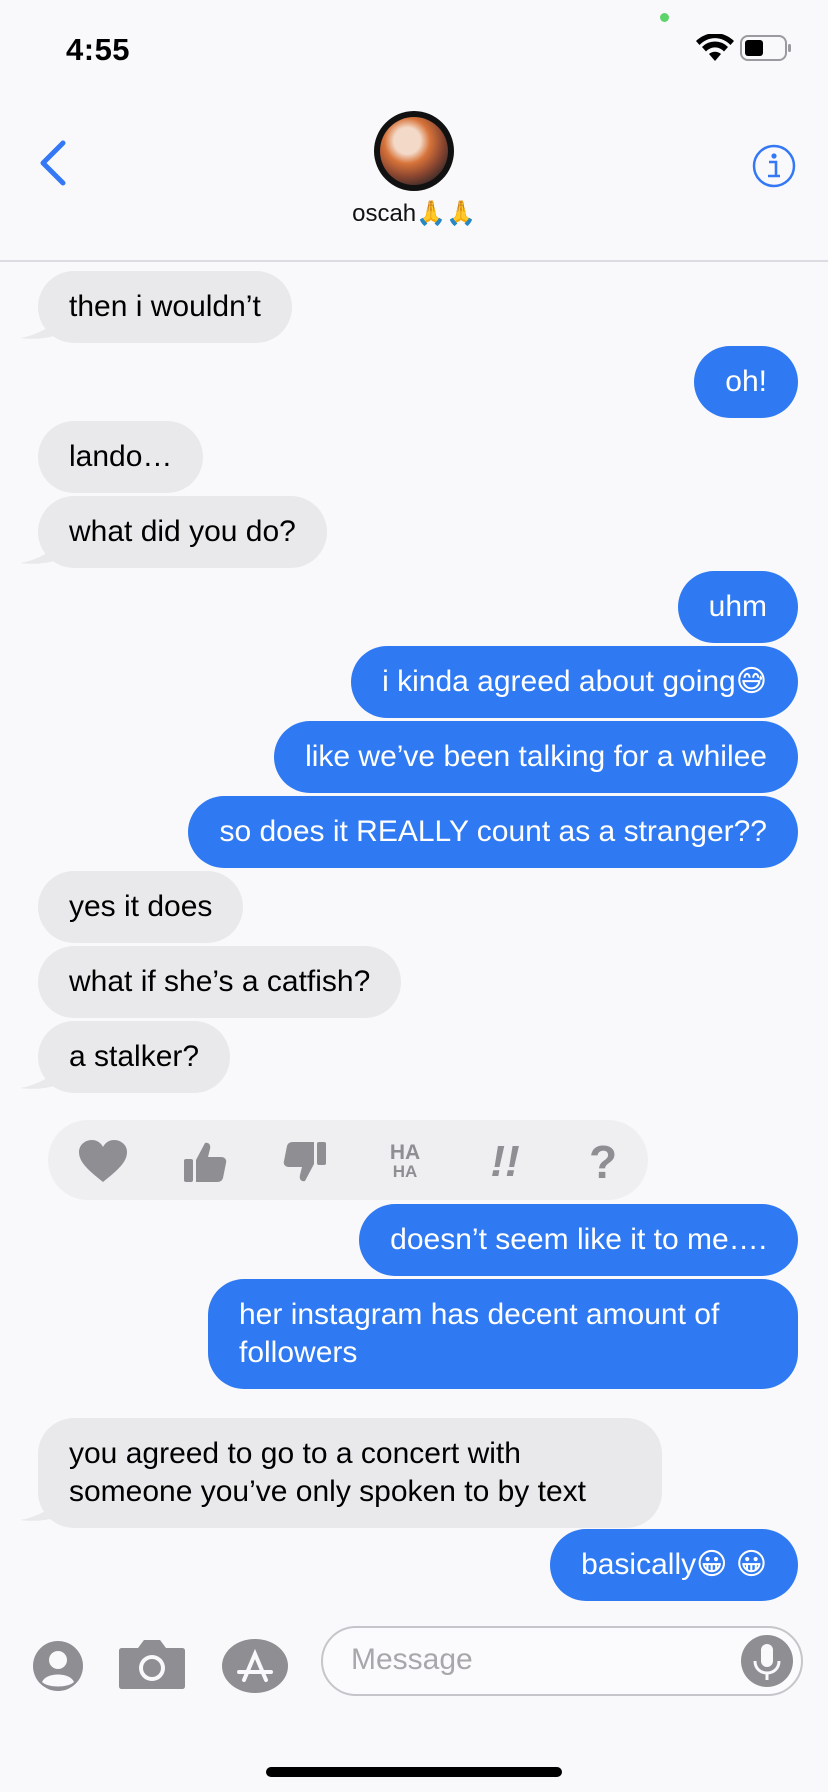  Describe the element at coordinates (412, 1659) in the screenshot. I see `message-placeholder: Message` at that location.